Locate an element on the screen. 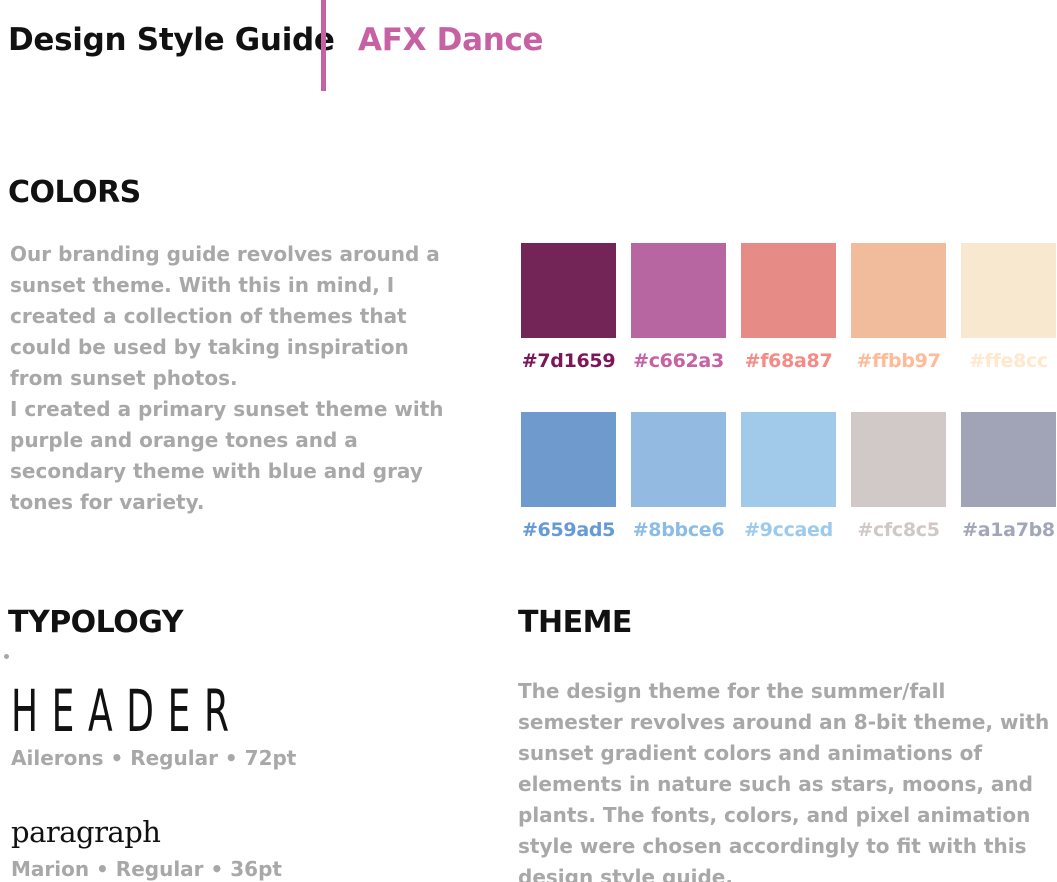 This screenshot has width=1057, height=882. swatch-9ccaed: #9ccaed is located at coordinates (788, 476).